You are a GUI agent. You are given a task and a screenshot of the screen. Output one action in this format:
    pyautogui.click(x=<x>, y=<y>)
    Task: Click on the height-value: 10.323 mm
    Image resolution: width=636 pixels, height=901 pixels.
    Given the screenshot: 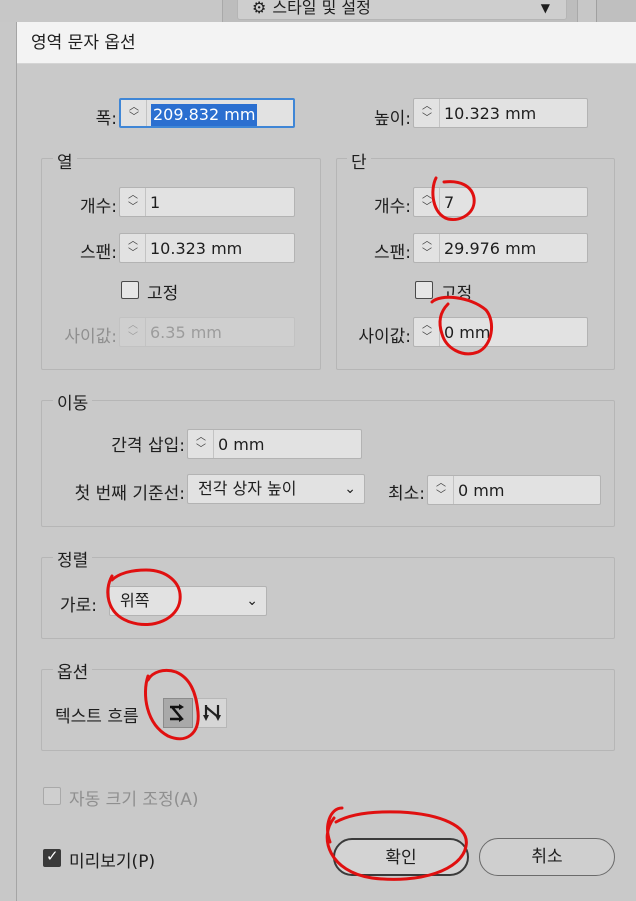 What is the action you would take?
    pyautogui.click(x=490, y=113)
    